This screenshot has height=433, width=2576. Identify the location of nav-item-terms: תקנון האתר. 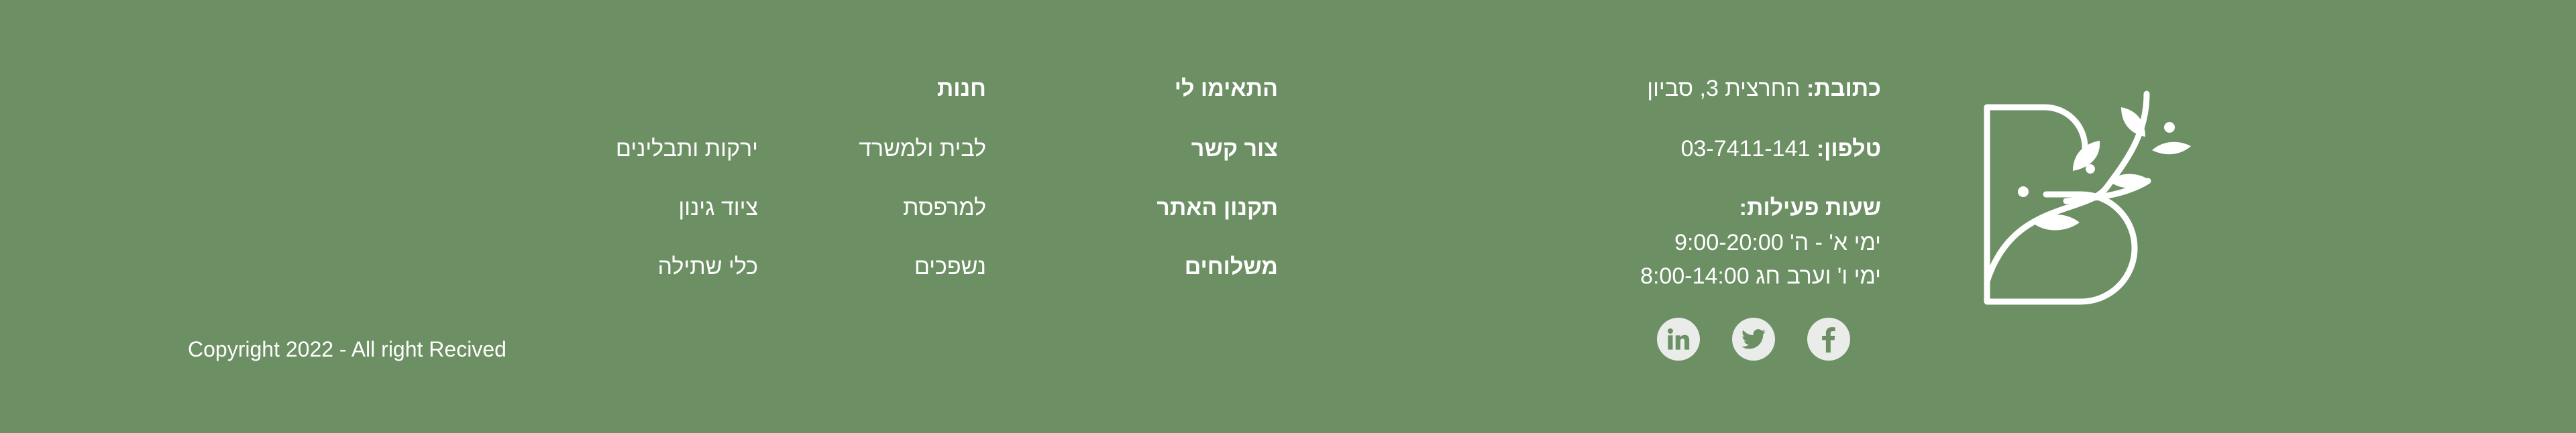
(1217, 207).